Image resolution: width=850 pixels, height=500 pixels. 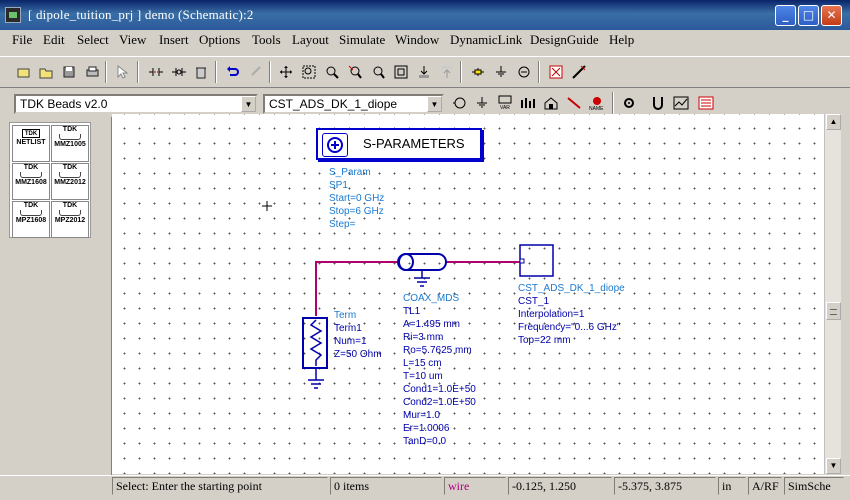 What do you see at coordinates (356, 198) in the screenshot?
I see `sparam-properties: S_Param SP1 Start=0 GHz Stop=6 GHz Step=` at bounding box center [356, 198].